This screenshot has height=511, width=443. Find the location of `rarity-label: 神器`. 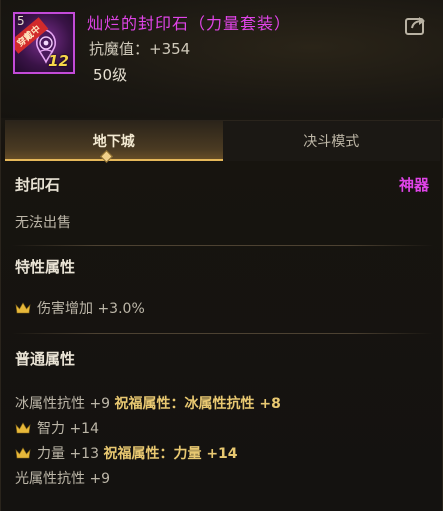

rarity-label: 神器 is located at coordinates (414, 185).